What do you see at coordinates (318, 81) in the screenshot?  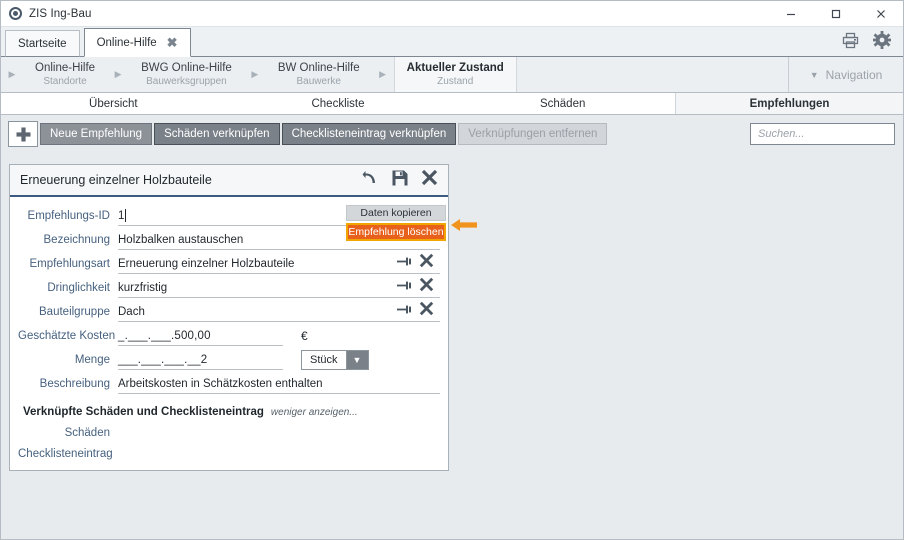 I see `breadcrumb-subtitle: Bauwerke` at bounding box center [318, 81].